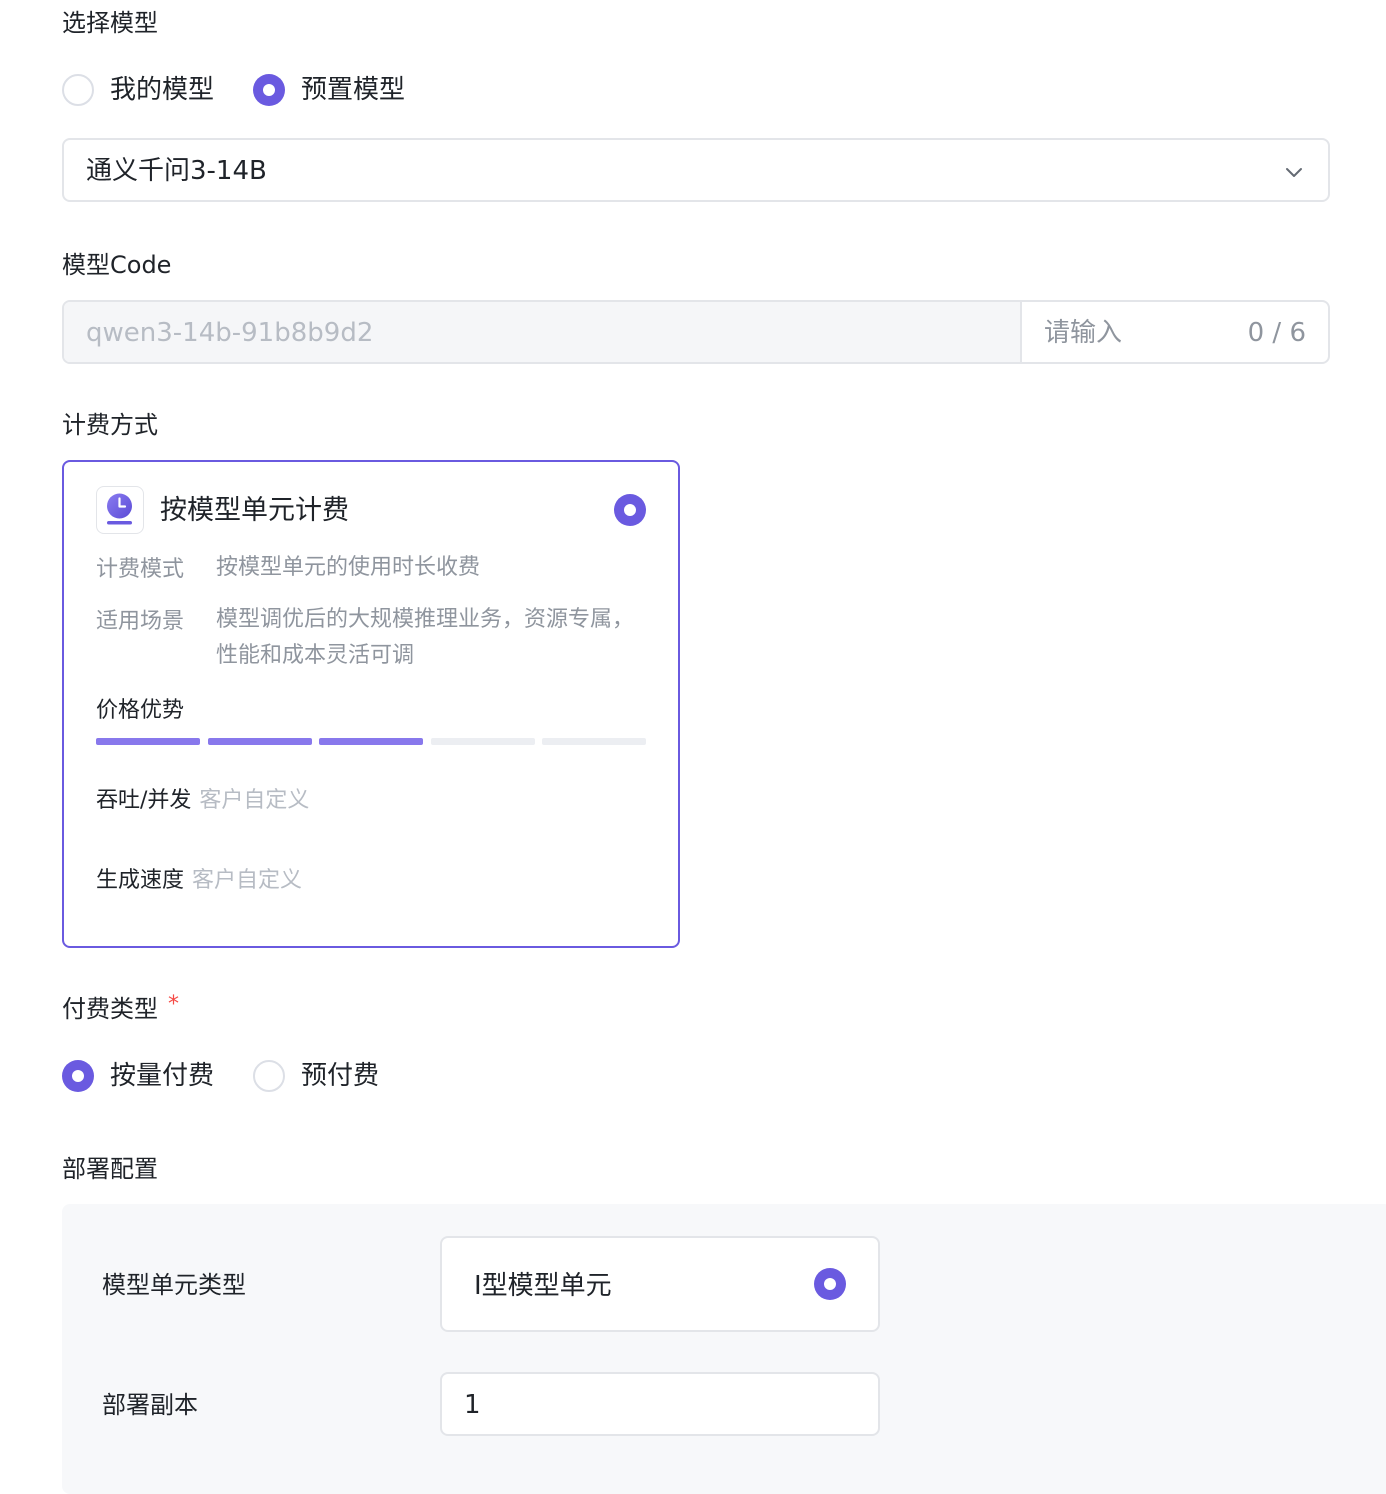 This screenshot has width=1386, height=1494. Describe the element at coordinates (144, 800) in the screenshot. I see `throughput-key: 吞吐/并发` at that location.